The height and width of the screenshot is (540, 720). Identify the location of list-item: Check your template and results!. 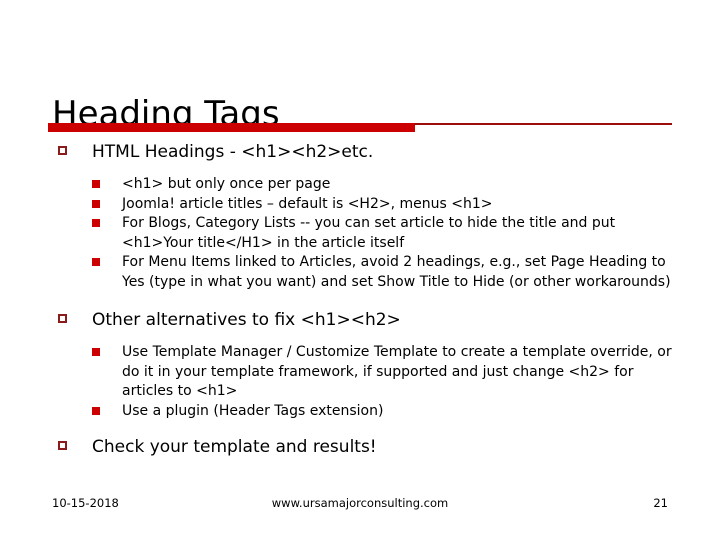
(360, 447).